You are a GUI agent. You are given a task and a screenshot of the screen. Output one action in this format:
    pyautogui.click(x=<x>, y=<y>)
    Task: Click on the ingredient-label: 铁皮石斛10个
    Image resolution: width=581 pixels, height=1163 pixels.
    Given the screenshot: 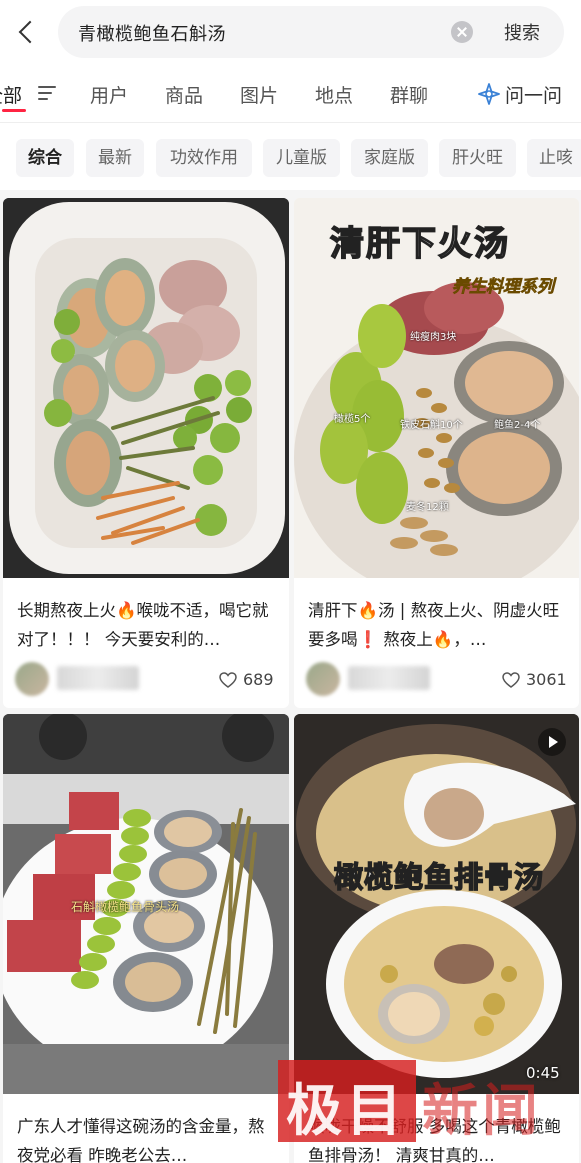 What is the action you would take?
    pyautogui.click(x=431, y=425)
    